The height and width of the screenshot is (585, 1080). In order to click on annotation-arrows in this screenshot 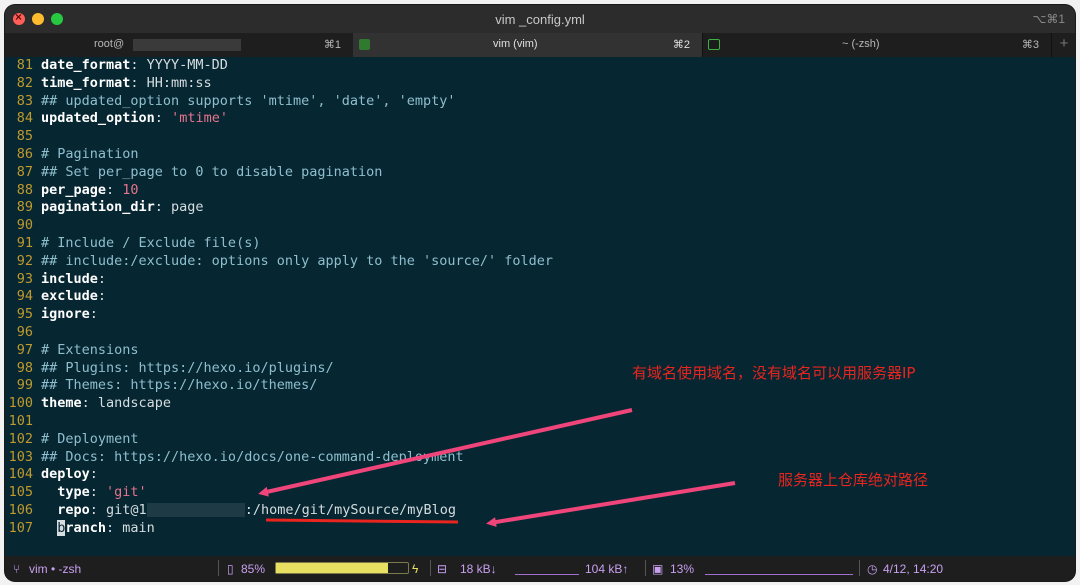, I will do `click(497, 467)`.